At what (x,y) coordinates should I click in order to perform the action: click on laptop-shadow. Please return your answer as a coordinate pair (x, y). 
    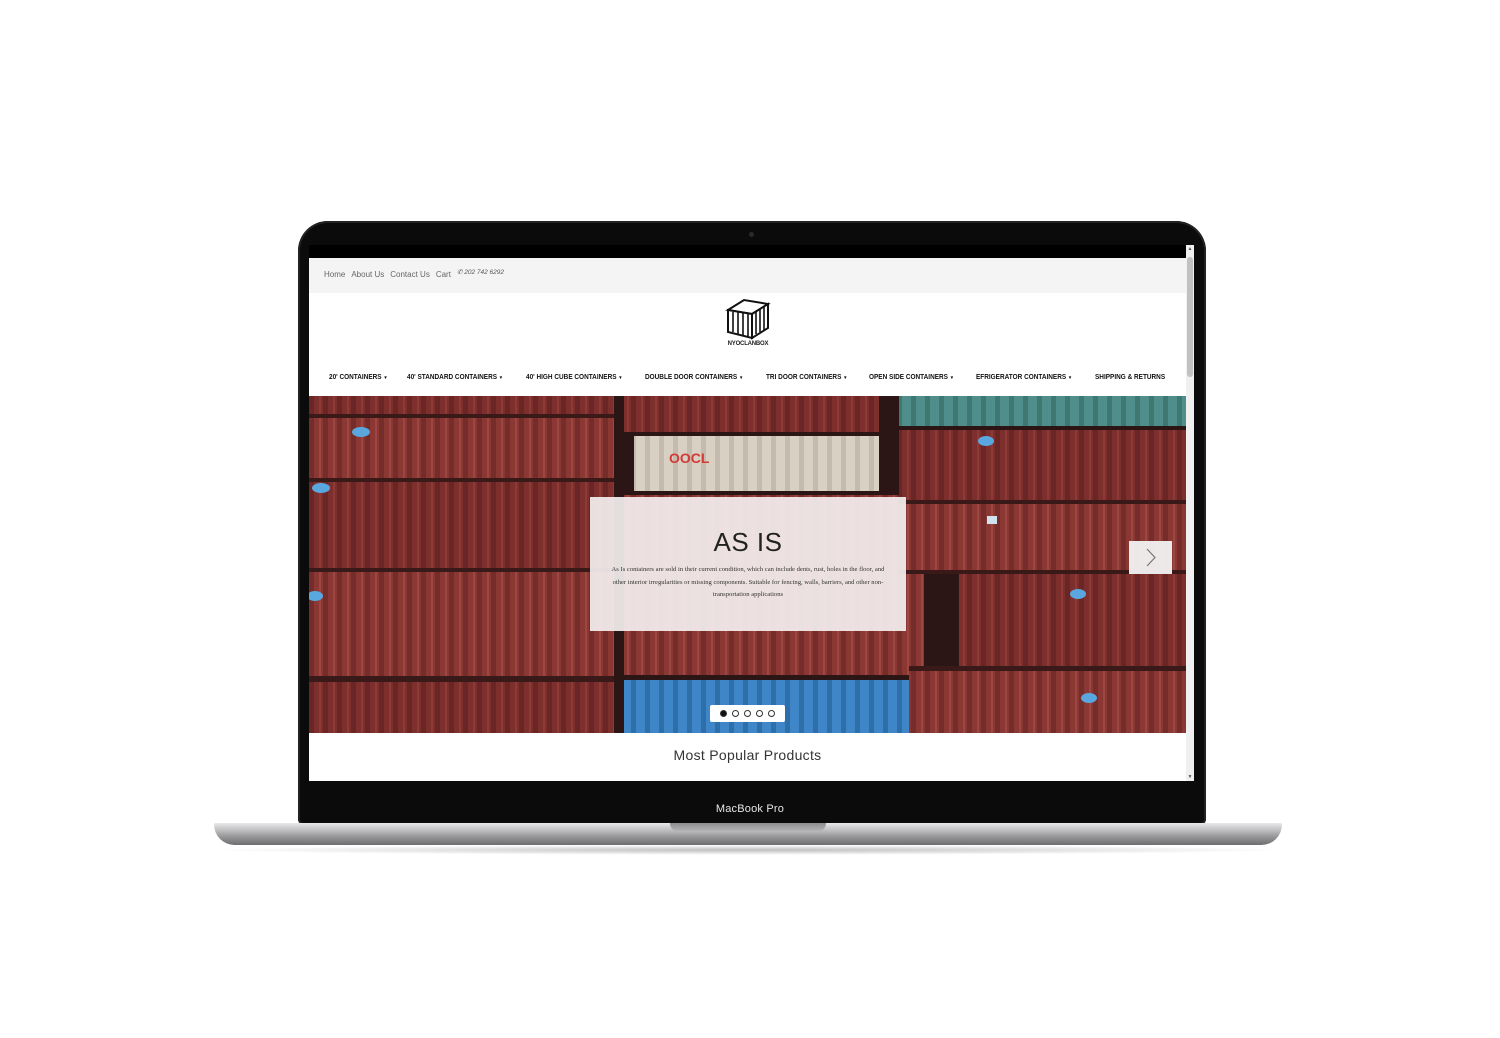
    Looking at the image, I should click on (748, 850).